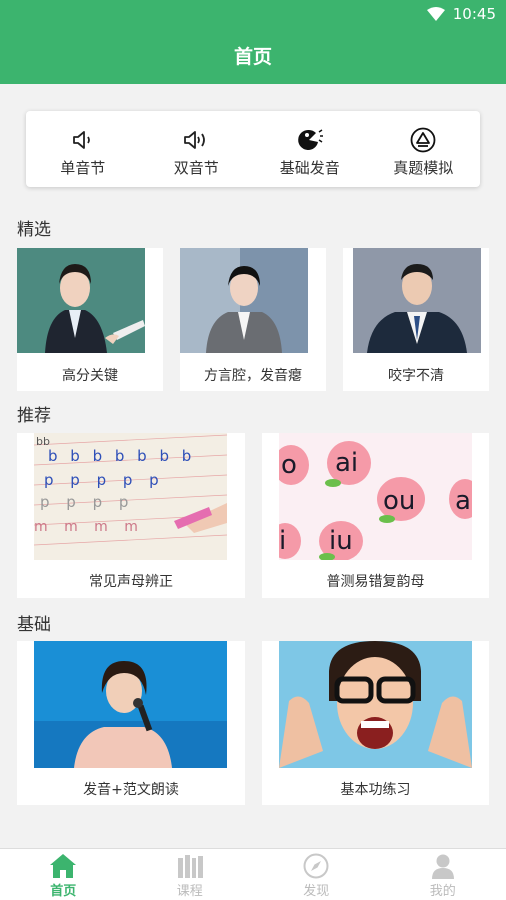  I want to click on quick-menu-label: 基础发音, so click(309, 168).